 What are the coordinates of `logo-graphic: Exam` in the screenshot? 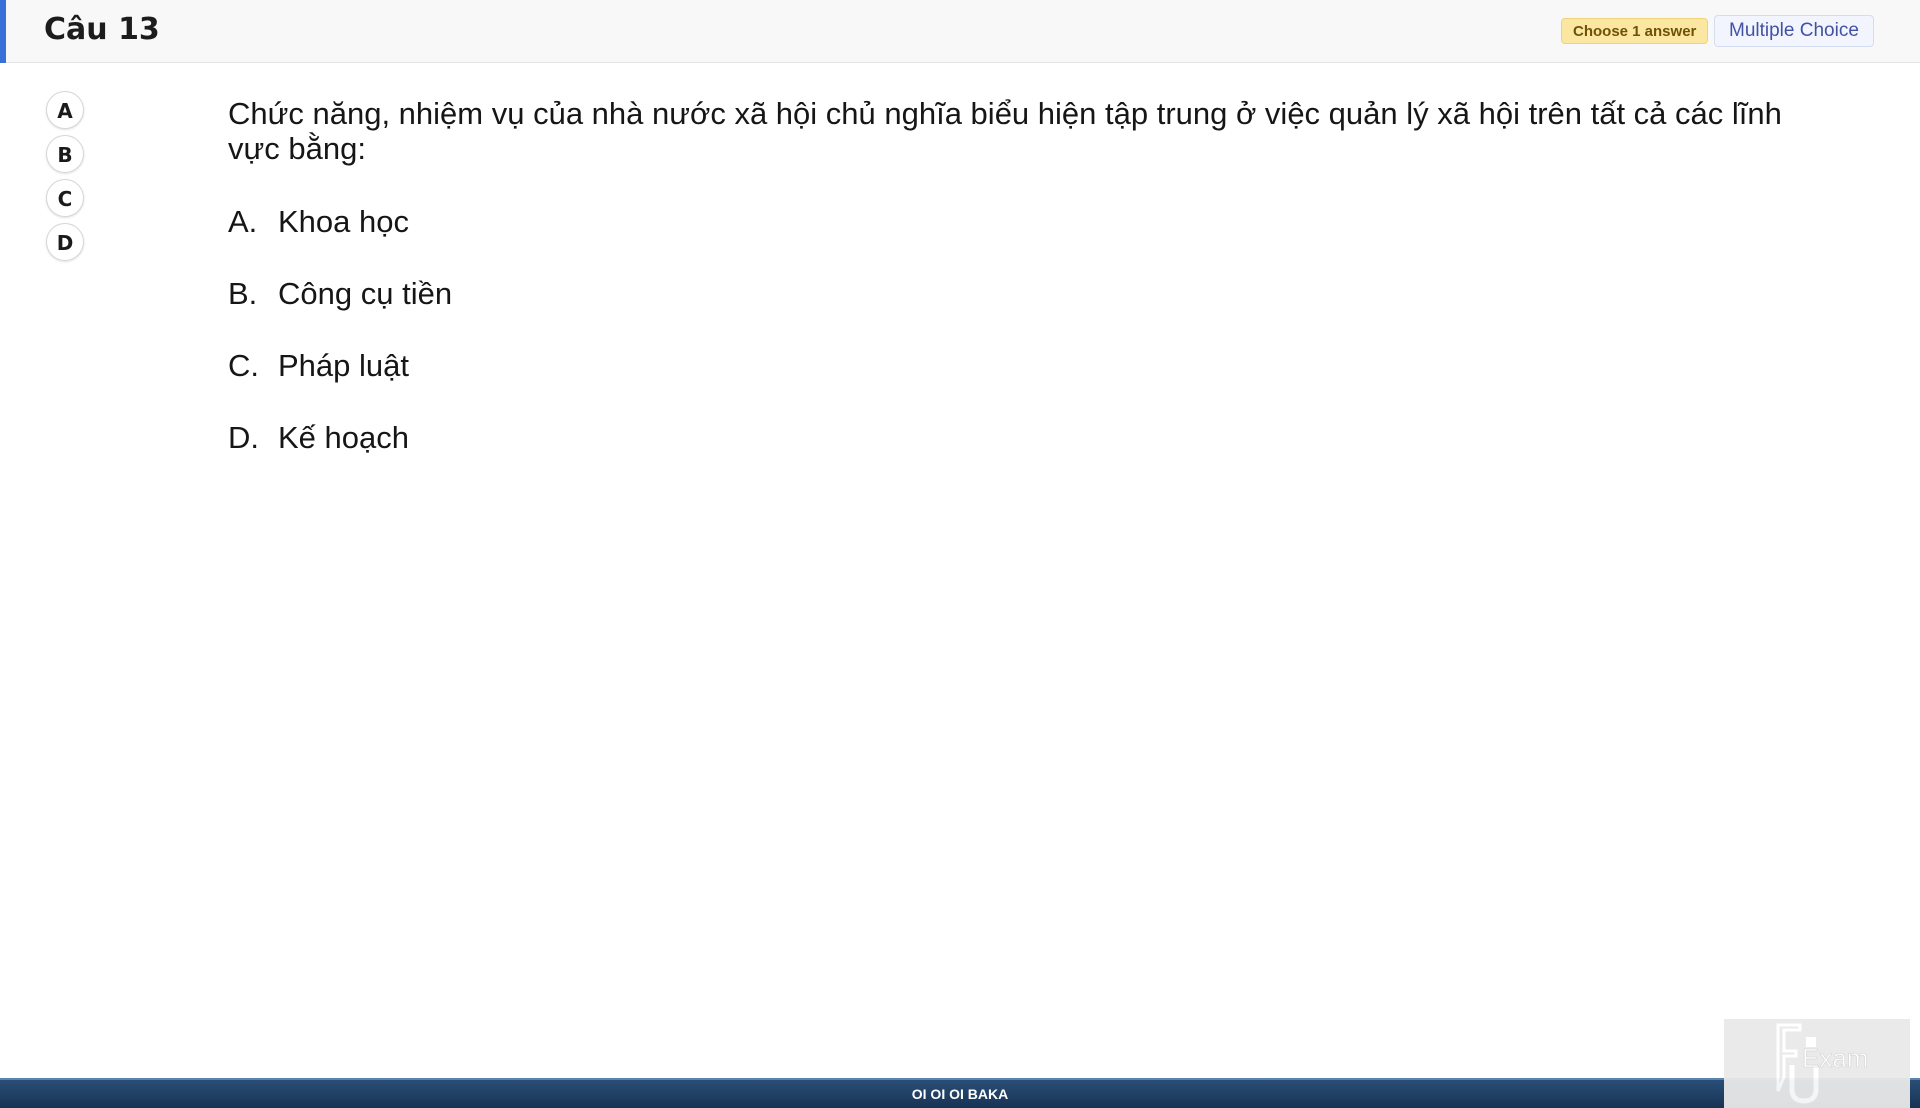 It's located at (1822, 1063).